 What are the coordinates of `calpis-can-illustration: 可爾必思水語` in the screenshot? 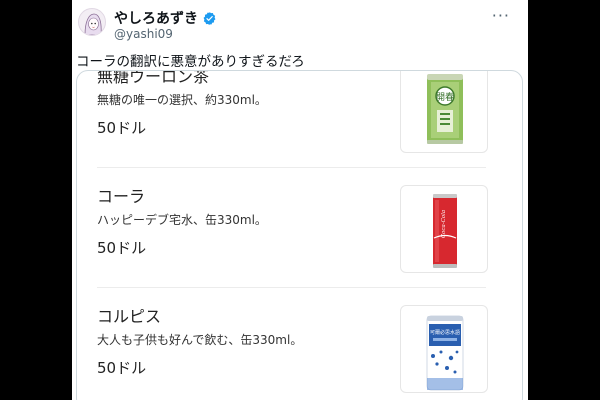 It's located at (445, 353).